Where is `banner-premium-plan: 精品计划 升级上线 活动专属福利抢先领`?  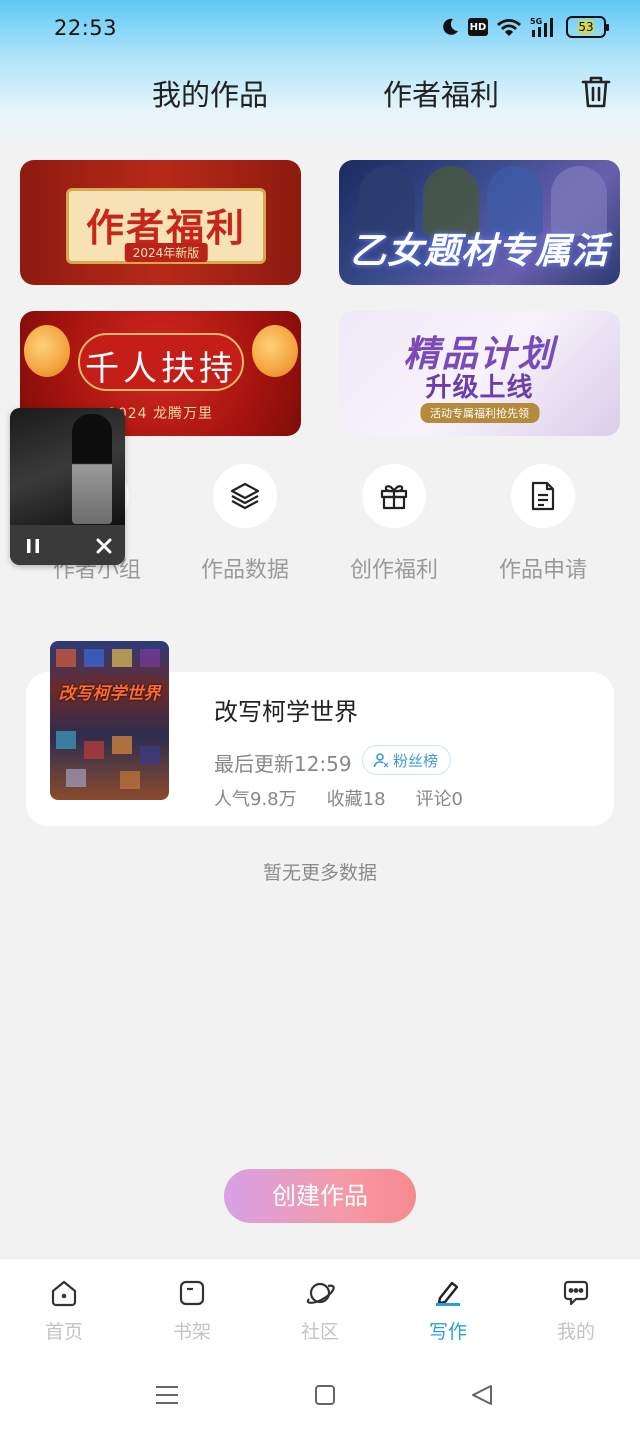 banner-premium-plan: 精品计划 升级上线 活动专属福利抢先领 is located at coordinates (479, 373).